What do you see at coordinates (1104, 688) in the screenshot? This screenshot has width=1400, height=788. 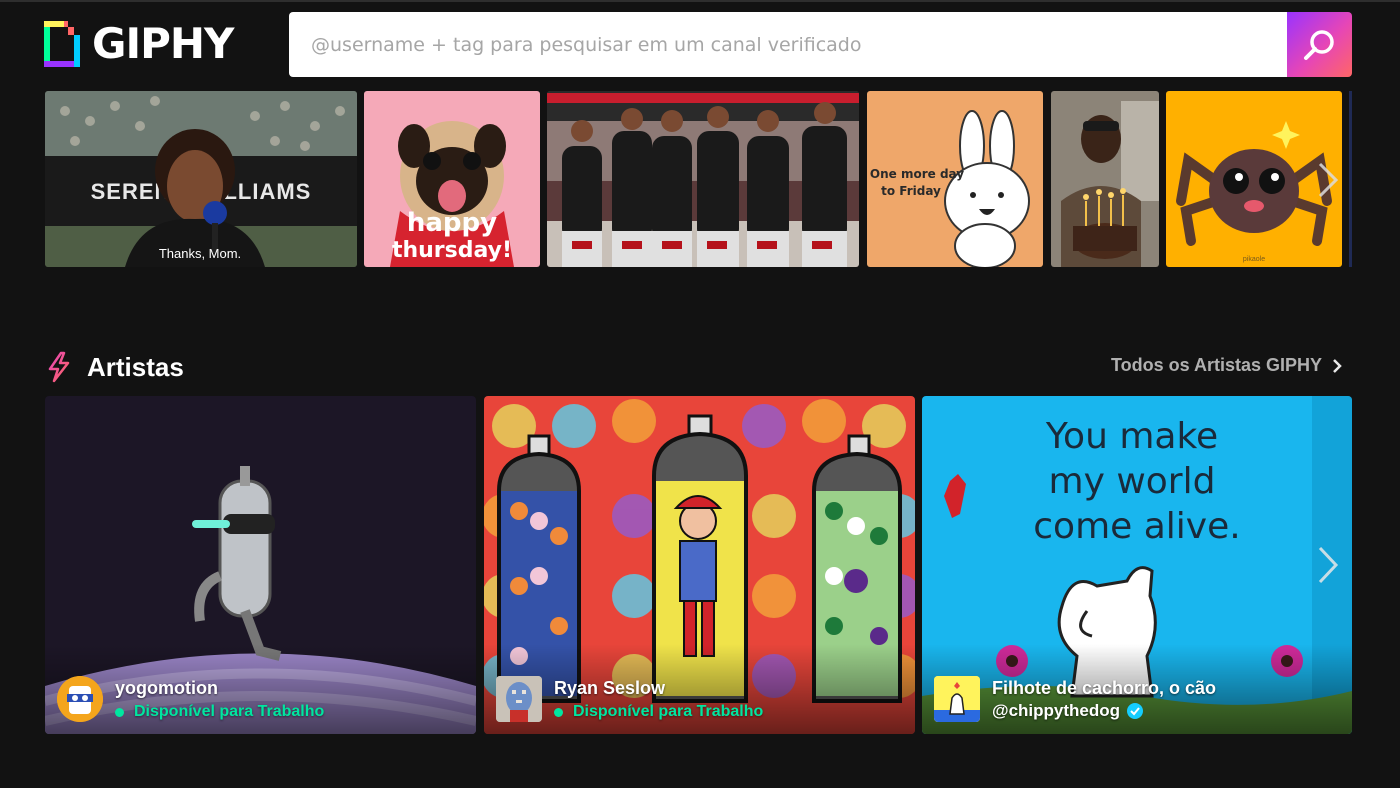 I see `artist-name: Filhote de cachorro, o cão` at bounding box center [1104, 688].